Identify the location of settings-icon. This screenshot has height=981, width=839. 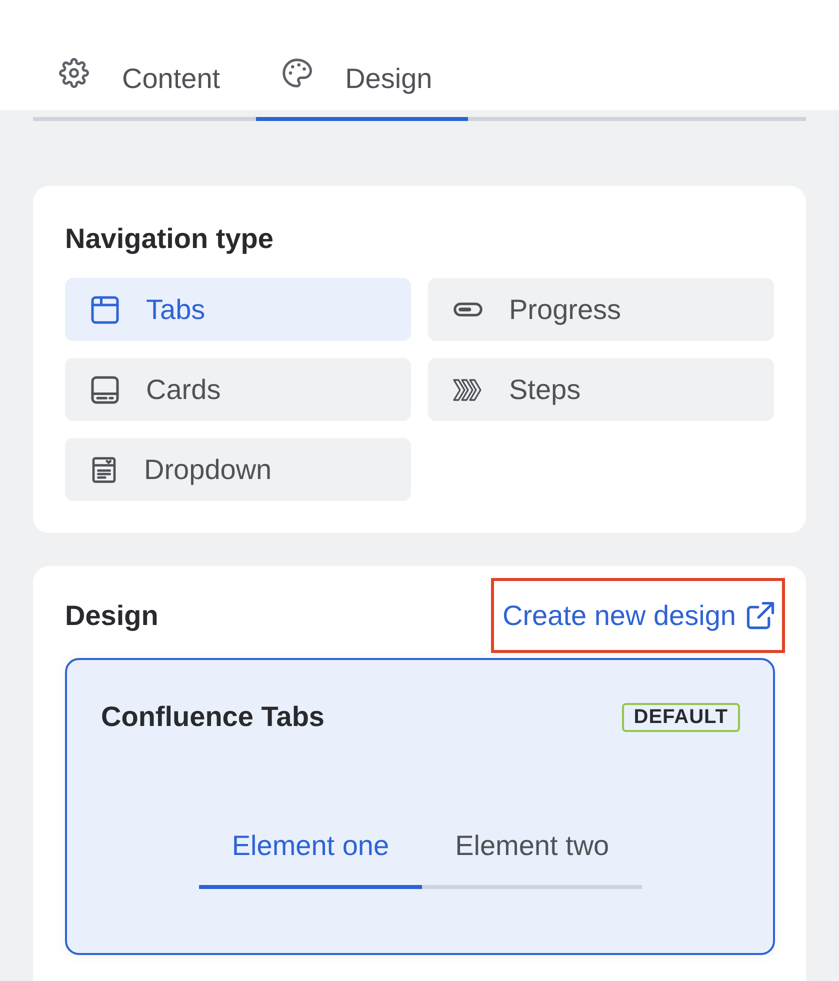
(74, 73).